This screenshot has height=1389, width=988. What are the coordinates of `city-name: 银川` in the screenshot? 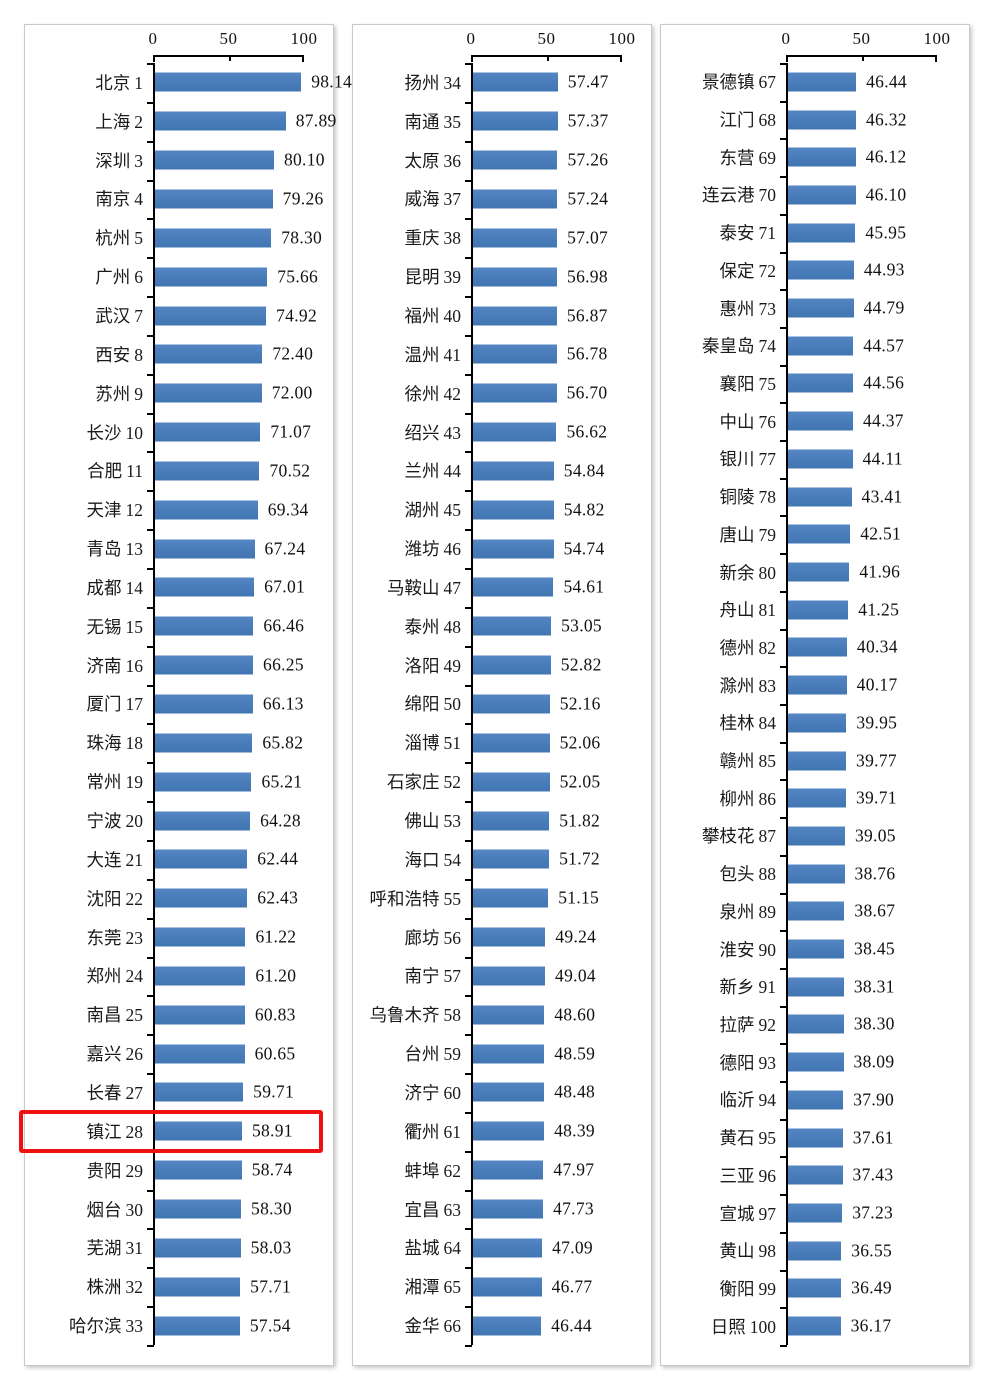 It's located at (737, 459).